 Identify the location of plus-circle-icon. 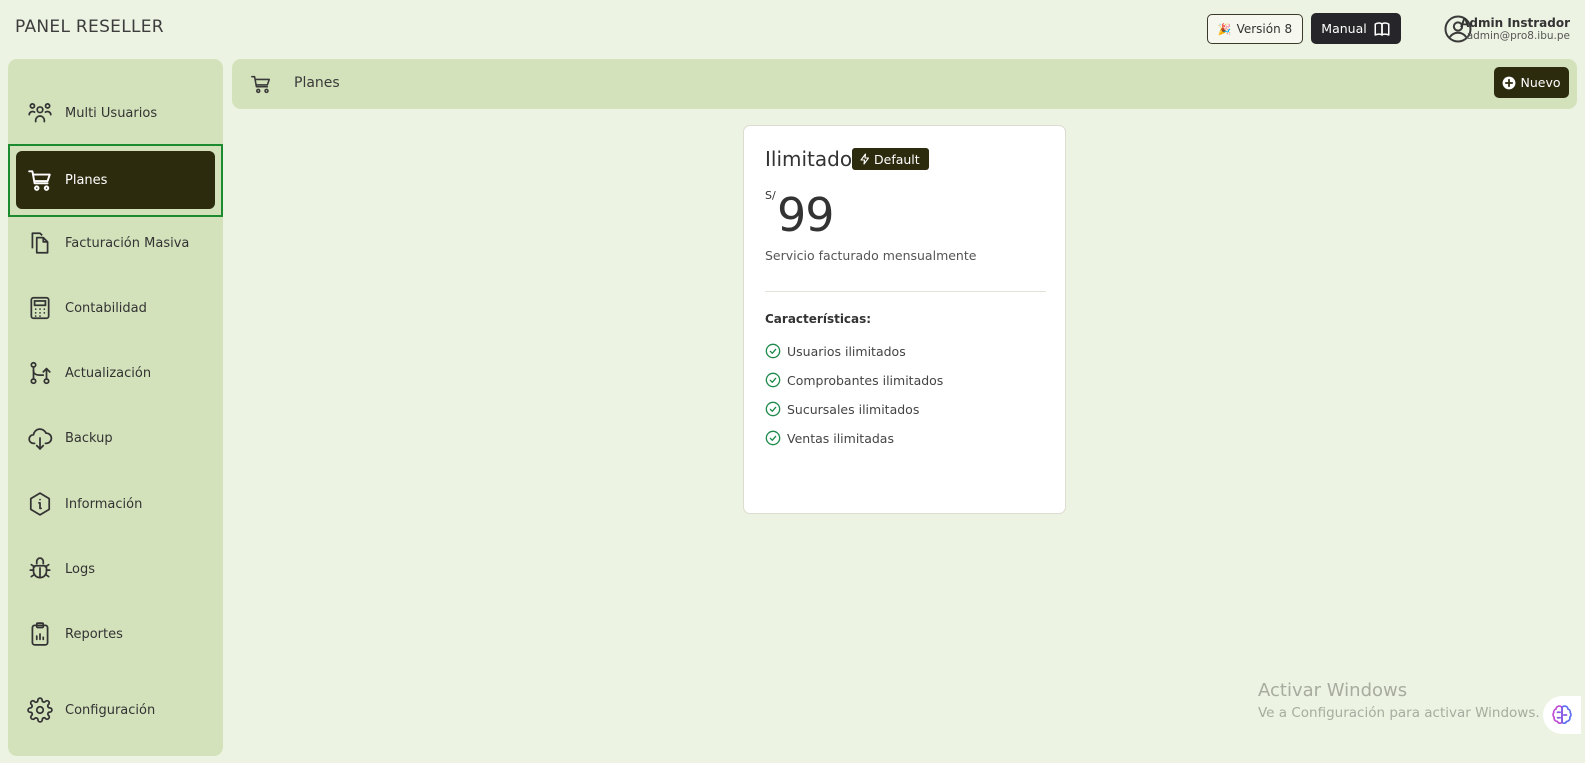
(1509, 82).